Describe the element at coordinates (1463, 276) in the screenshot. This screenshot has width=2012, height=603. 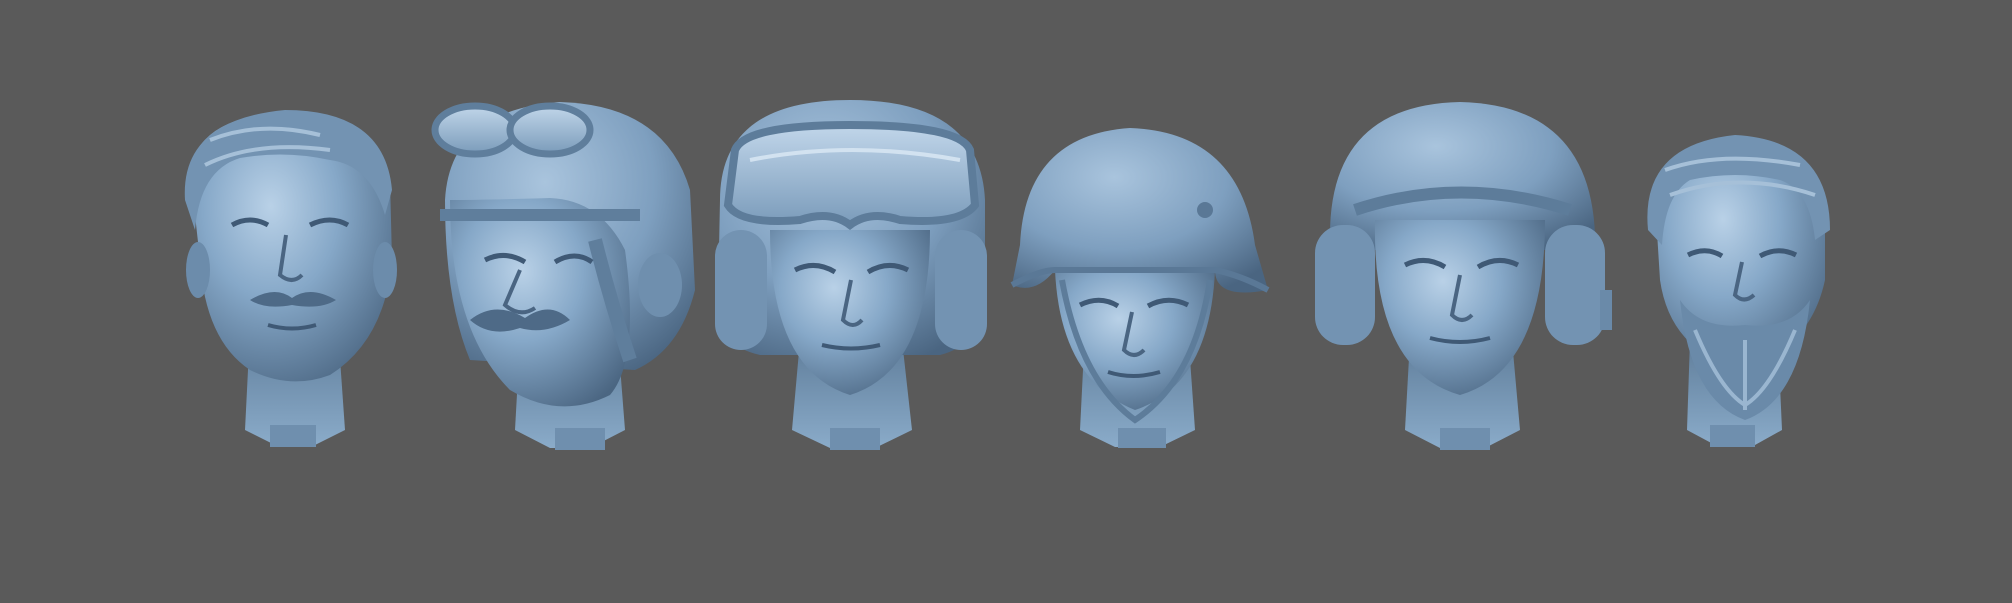
I see `head-model-tanker-headset` at that location.